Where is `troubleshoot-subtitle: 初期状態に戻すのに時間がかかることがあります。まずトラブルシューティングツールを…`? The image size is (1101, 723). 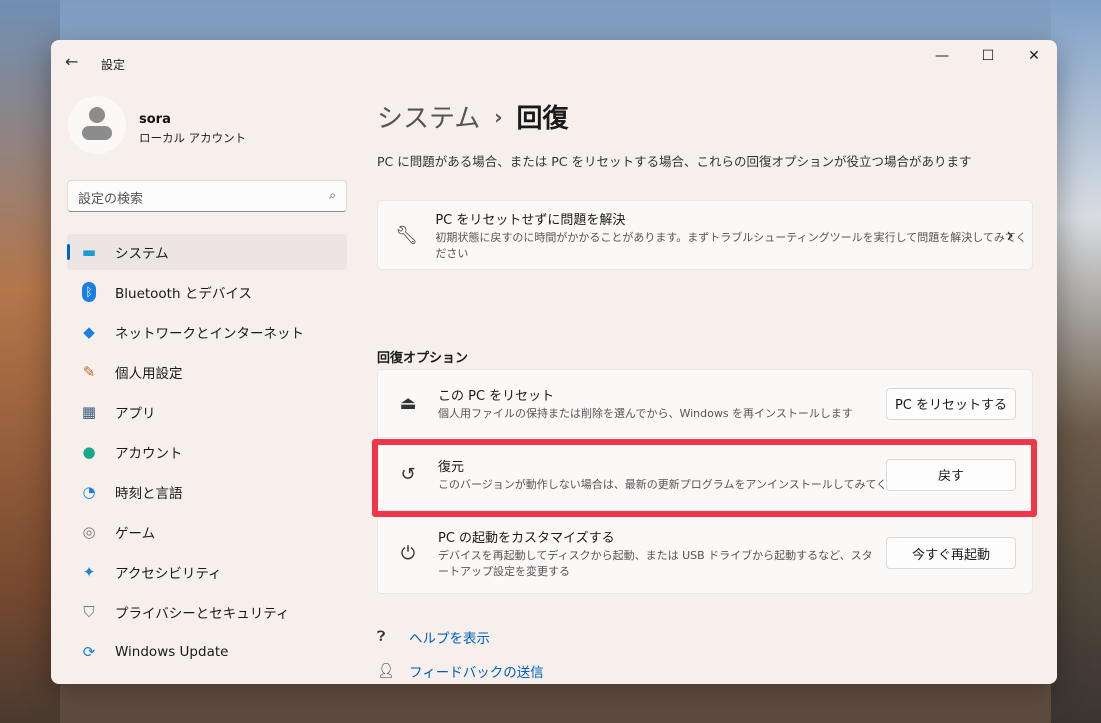 troubleshoot-subtitle: 初期状態に戻すのに時間がかかることがあります。まずトラブルシューティングツールを… is located at coordinates (731, 245).